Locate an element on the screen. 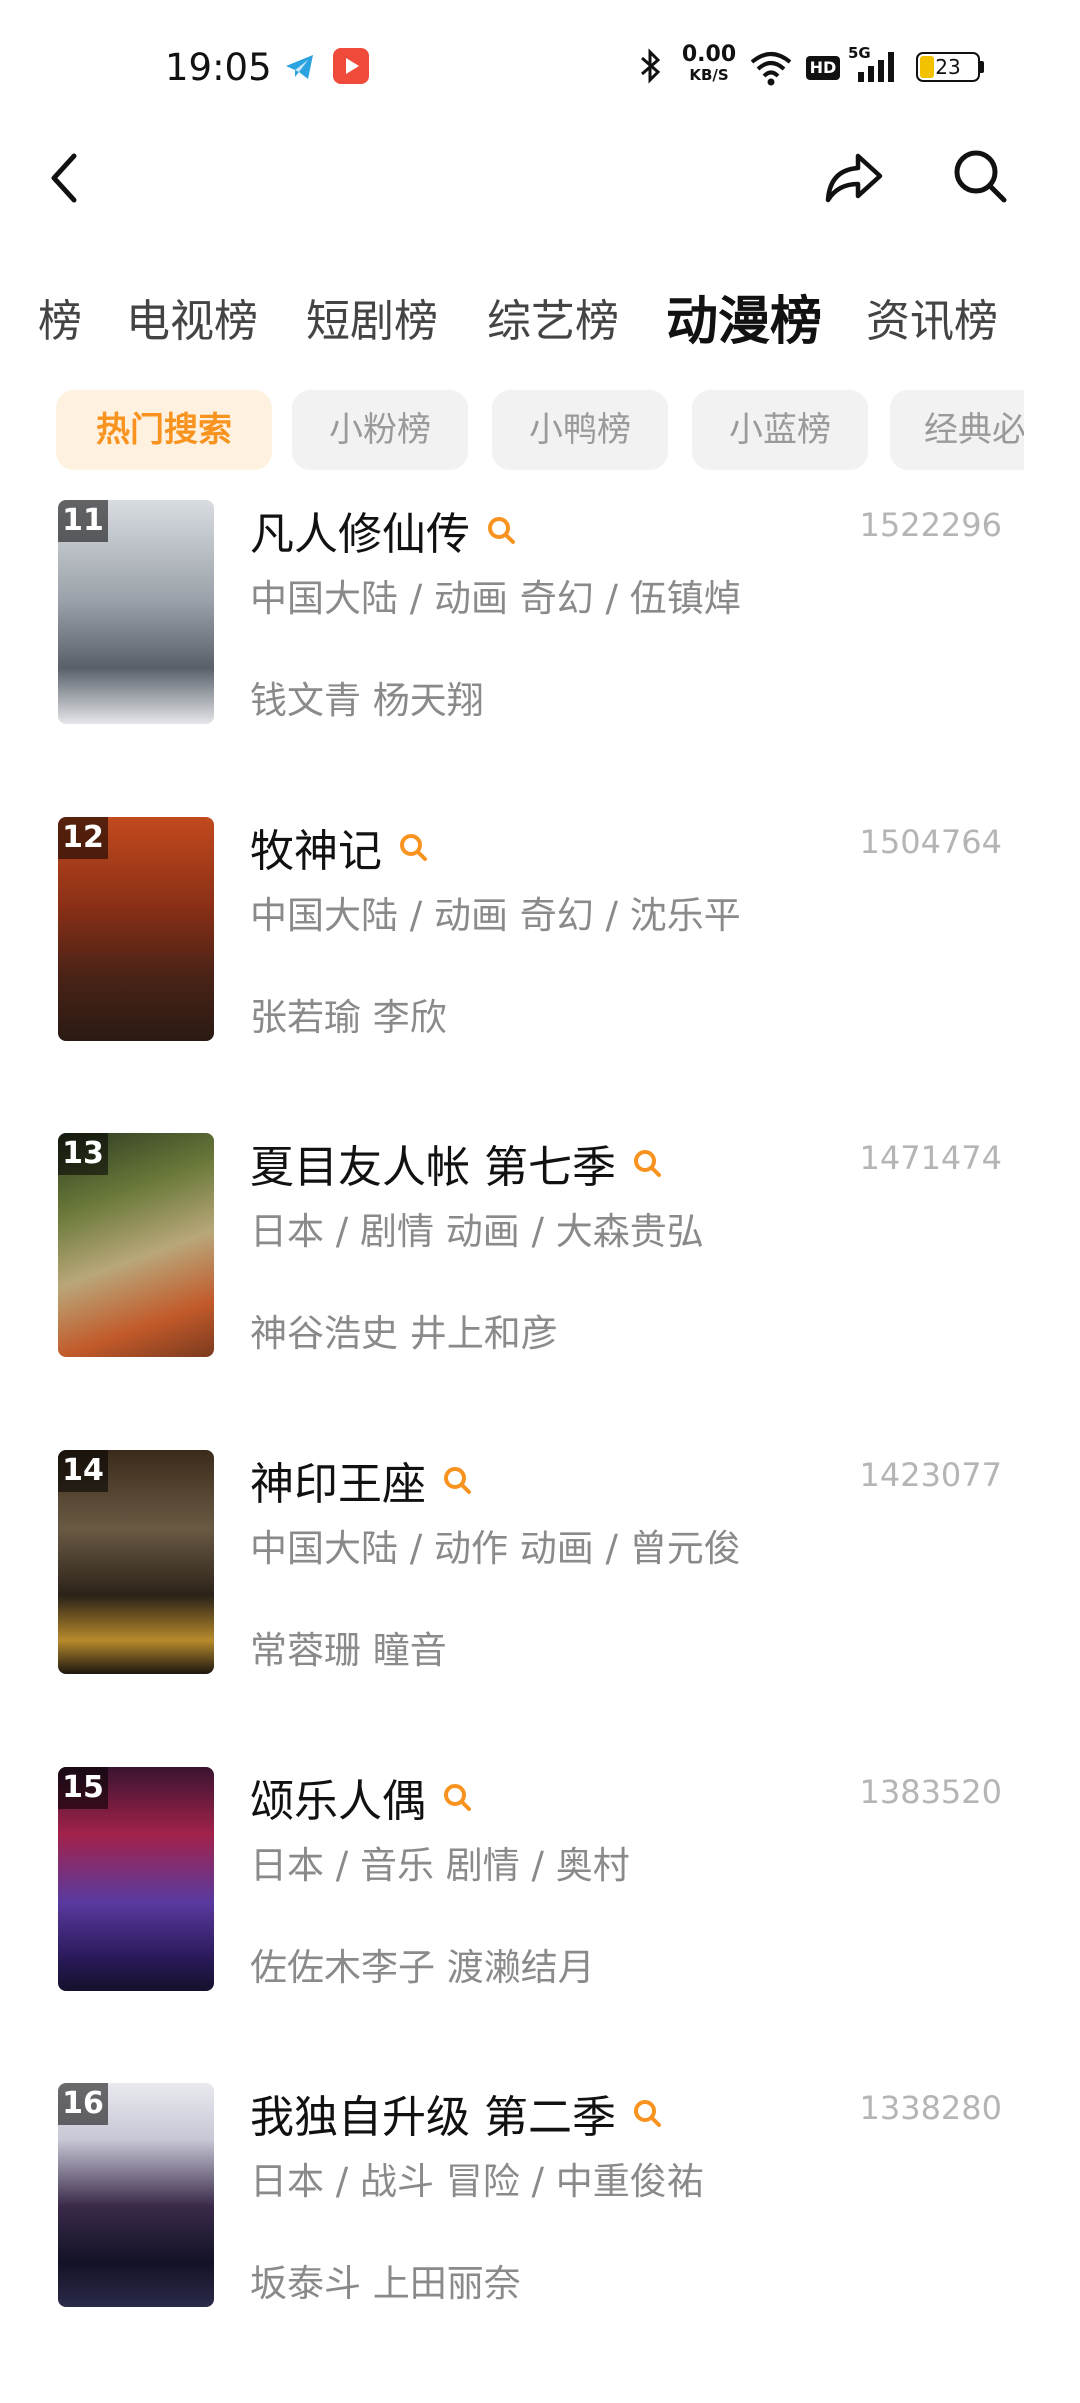 The width and height of the screenshot is (1080, 2403). tab-short-drama: 短剧榜 is located at coordinates (372, 322).